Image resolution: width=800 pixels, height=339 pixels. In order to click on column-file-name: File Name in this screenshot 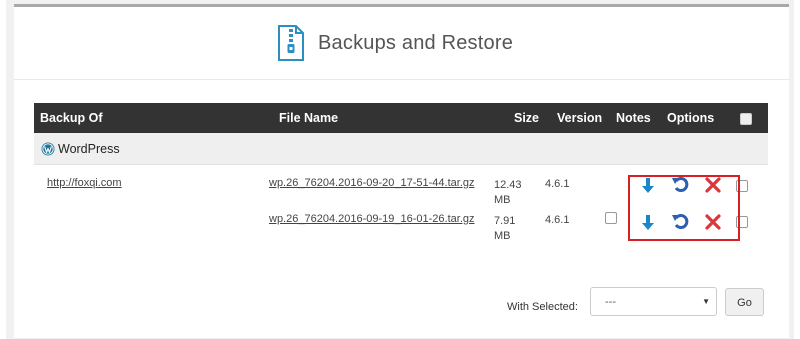, I will do `click(309, 118)`.